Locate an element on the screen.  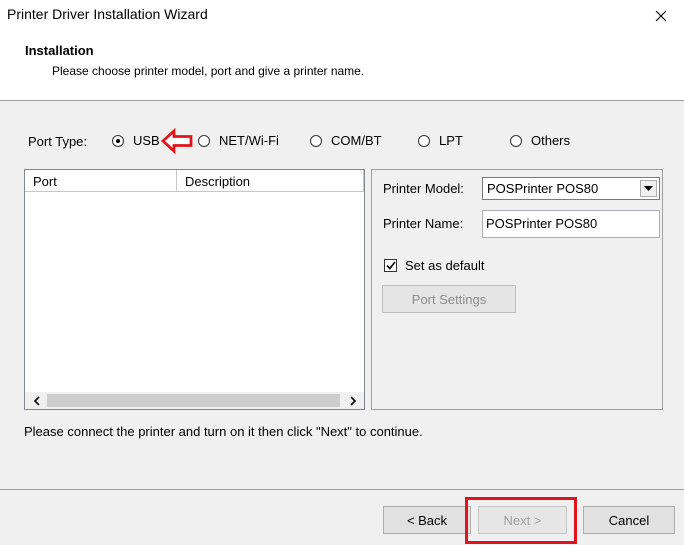
chevron-left-icon is located at coordinates (36, 400).